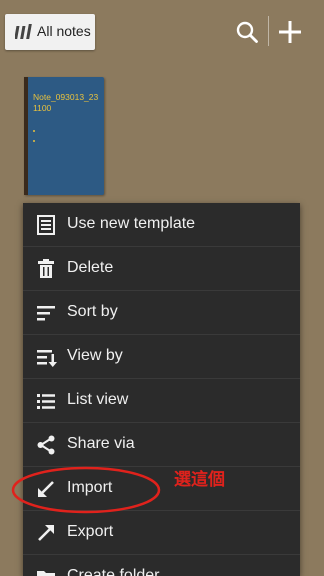 This screenshot has width=324, height=576. What do you see at coordinates (66, 102) in the screenshot?
I see `notebook-title: Note_093013_231100` at bounding box center [66, 102].